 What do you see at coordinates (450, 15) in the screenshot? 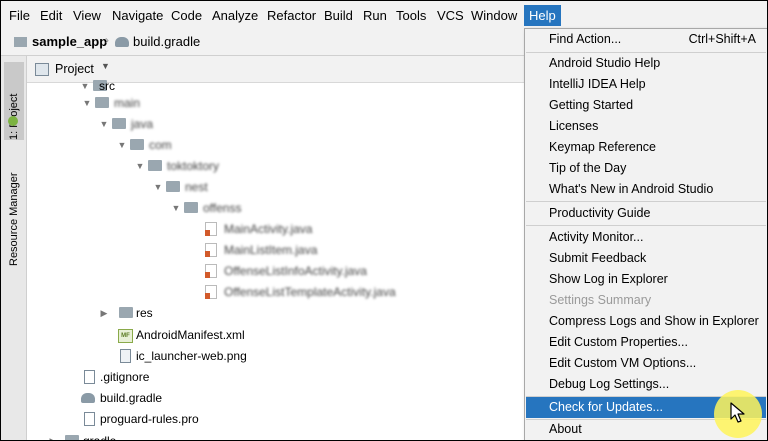
I see `menu-vcs: VCS` at bounding box center [450, 15].